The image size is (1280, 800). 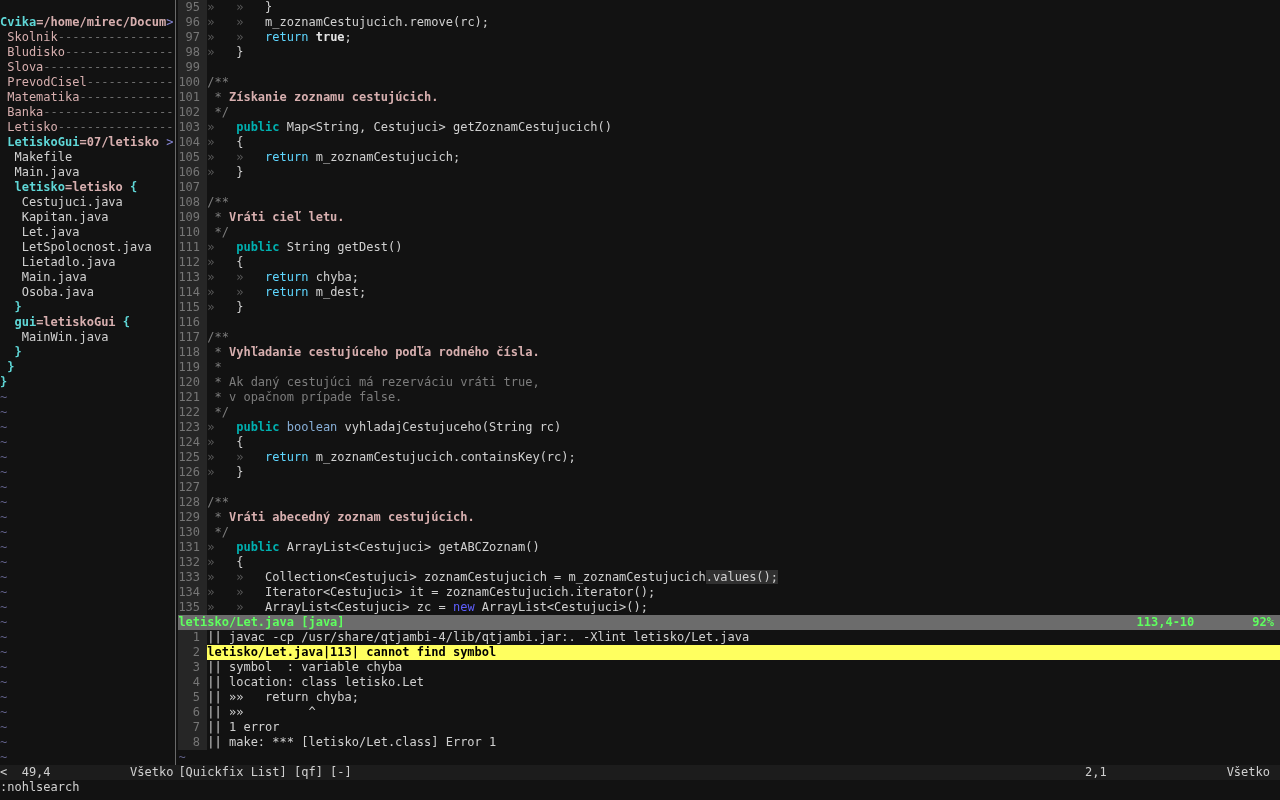 I want to click on folded-project: Letisko----------------, so click(x=90, y=127).